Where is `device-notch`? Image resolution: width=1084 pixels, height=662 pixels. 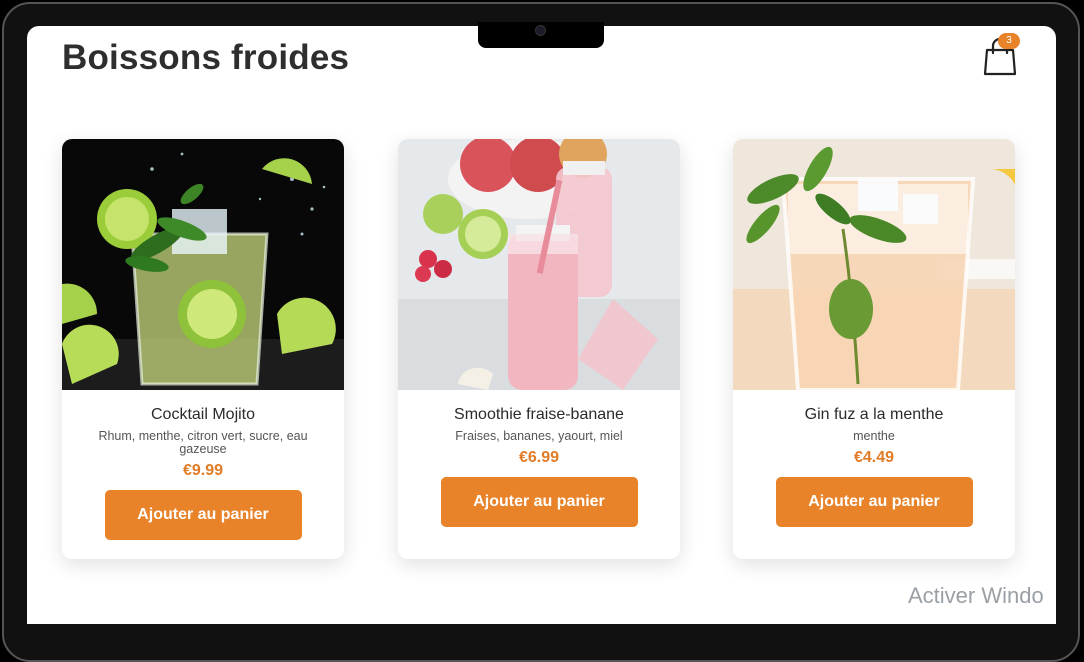 device-notch is located at coordinates (541, 35).